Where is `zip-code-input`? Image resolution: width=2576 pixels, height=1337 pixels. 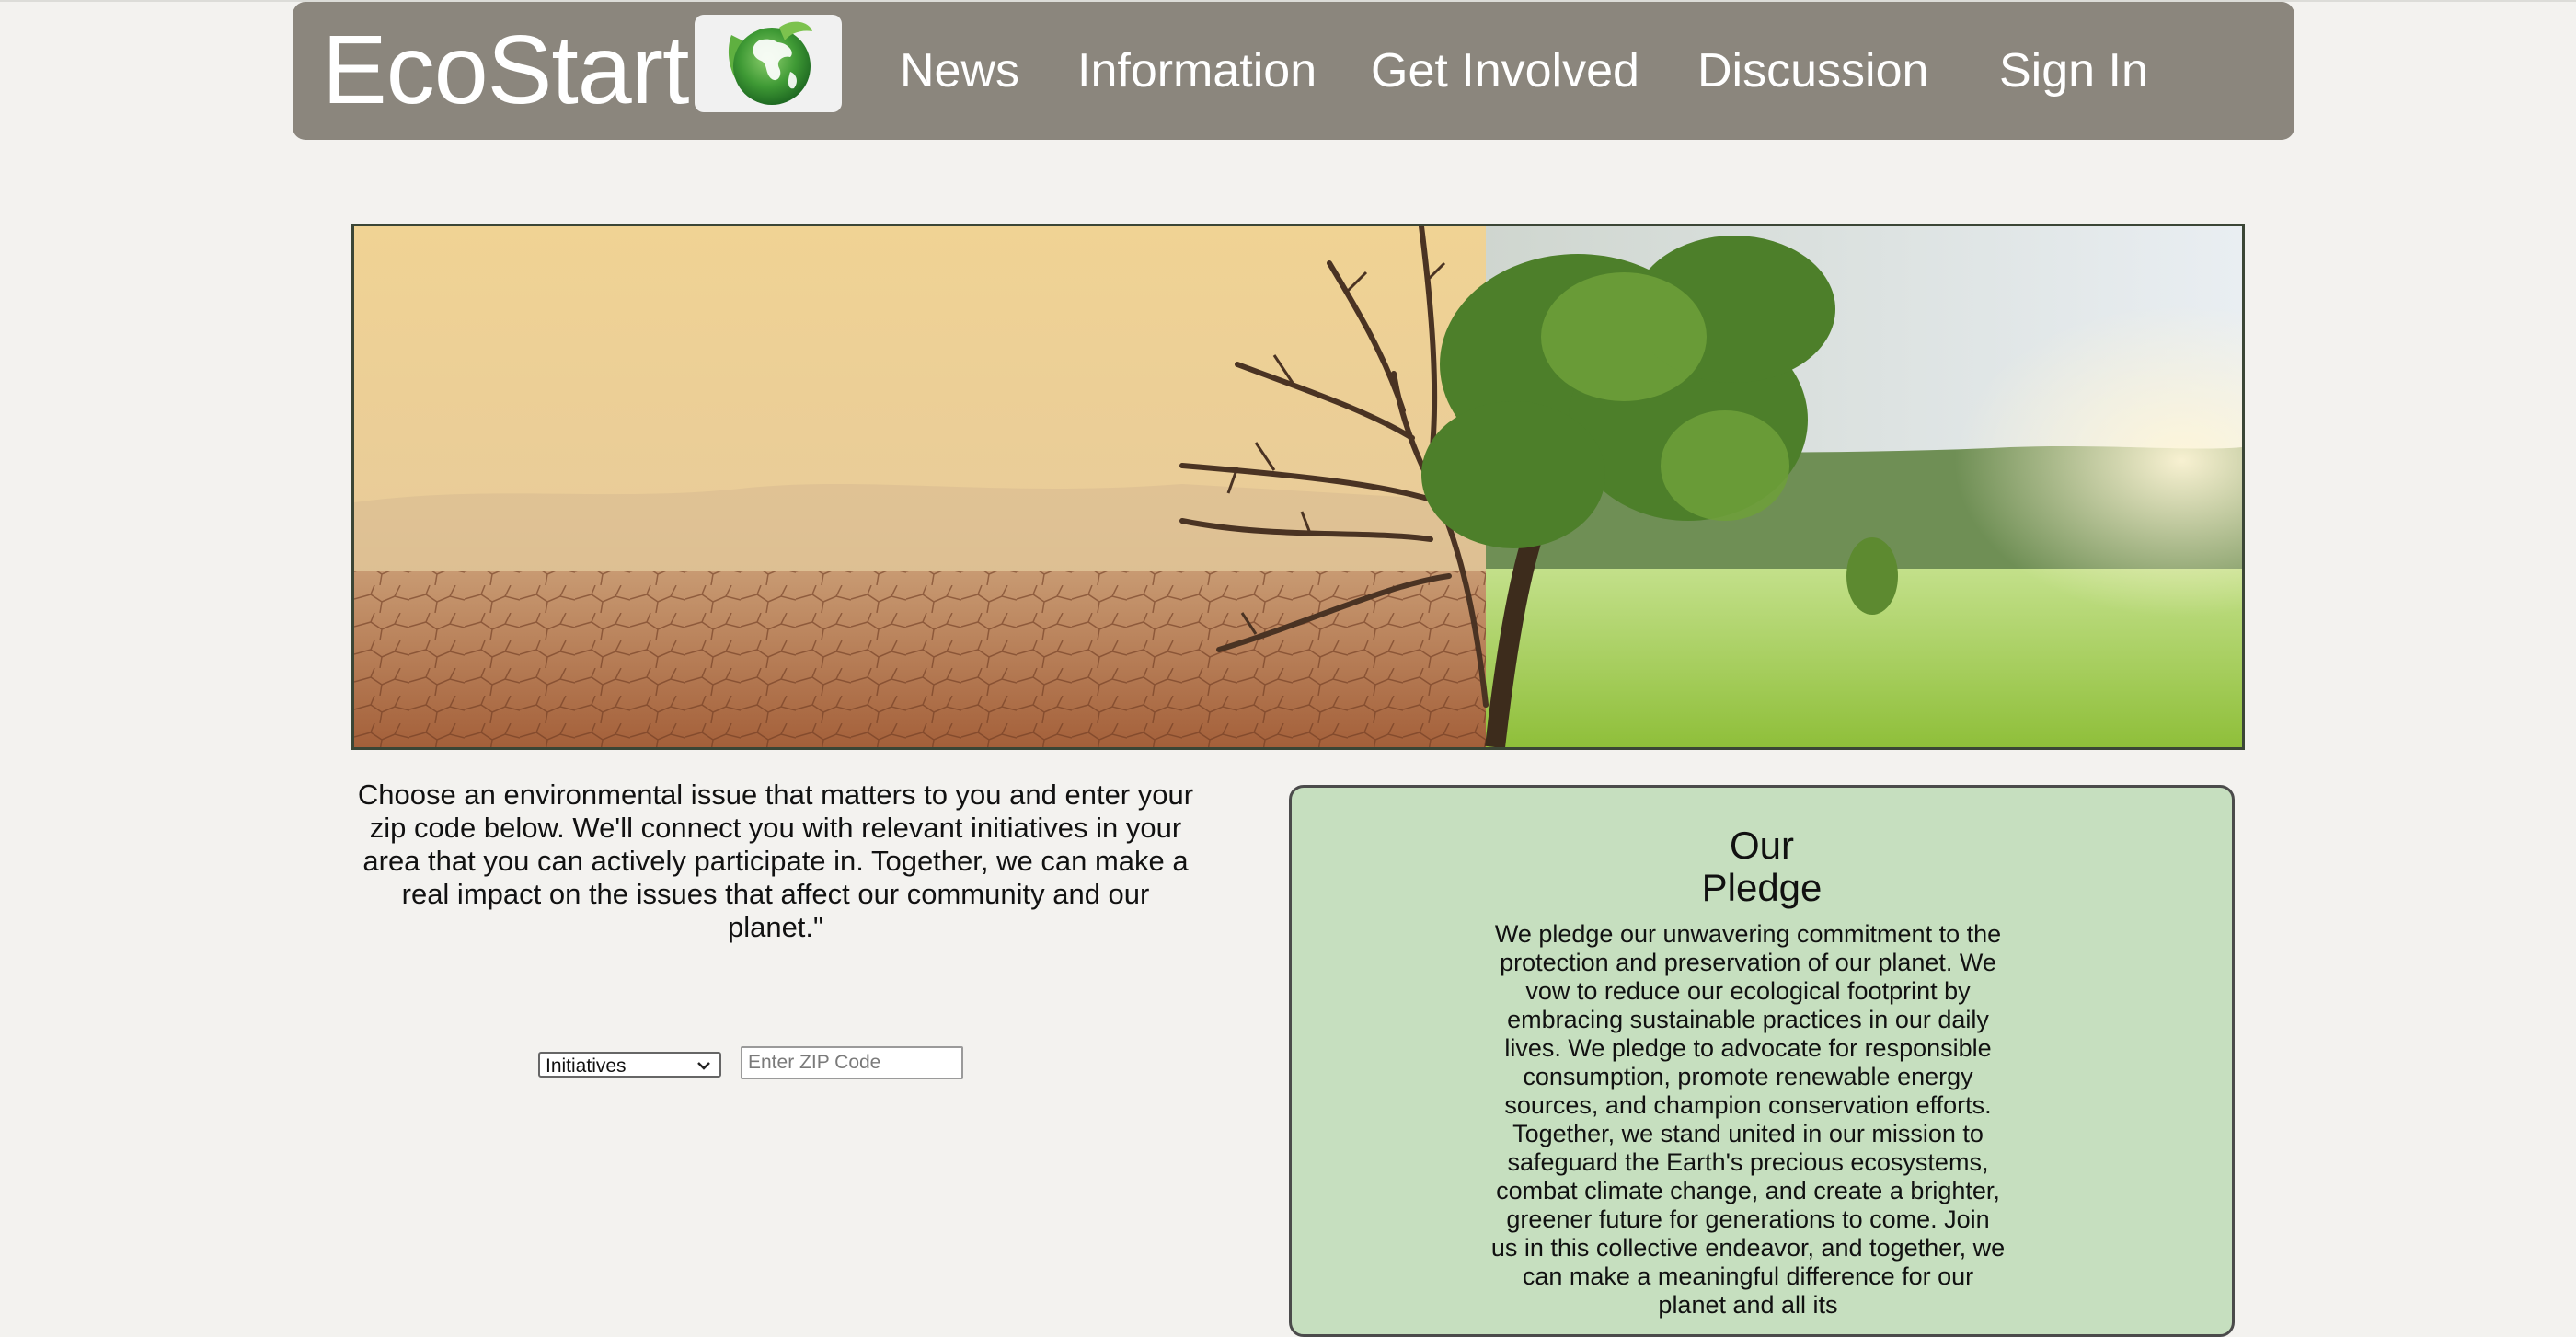 zip-code-input is located at coordinates (852, 1062).